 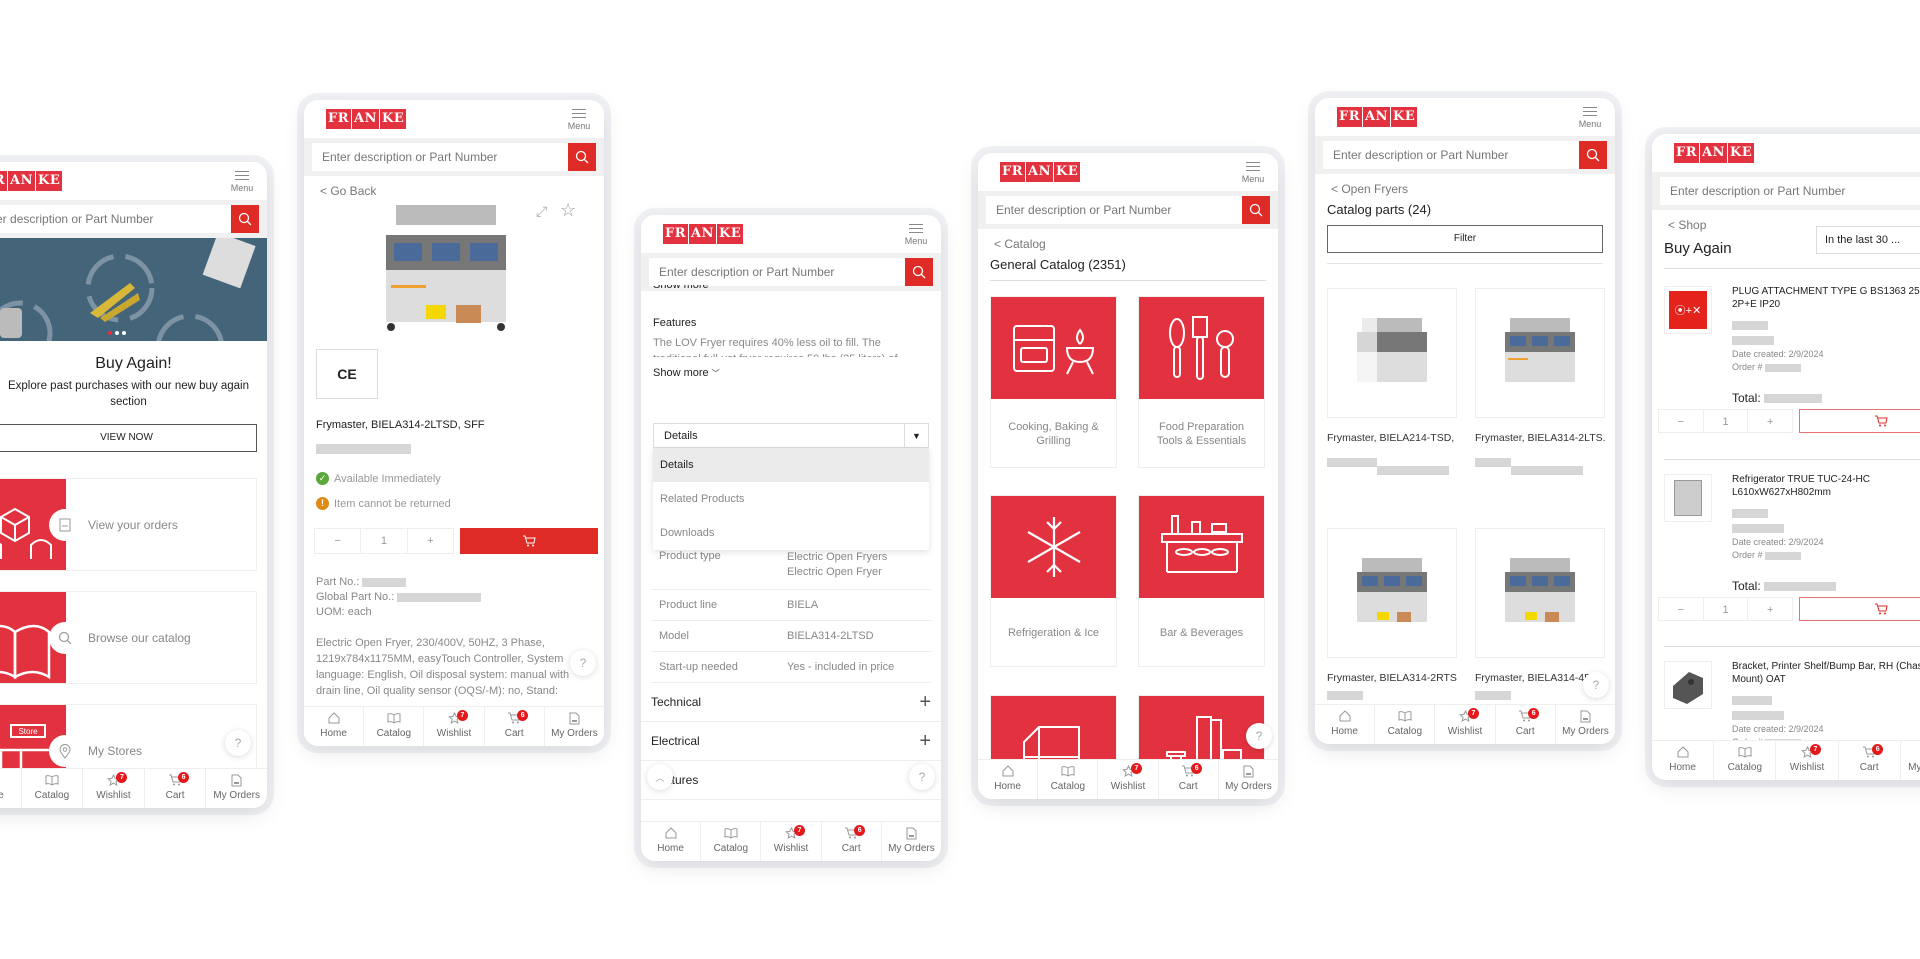 What do you see at coordinates (133, 289) in the screenshot?
I see `promo-carousel` at bounding box center [133, 289].